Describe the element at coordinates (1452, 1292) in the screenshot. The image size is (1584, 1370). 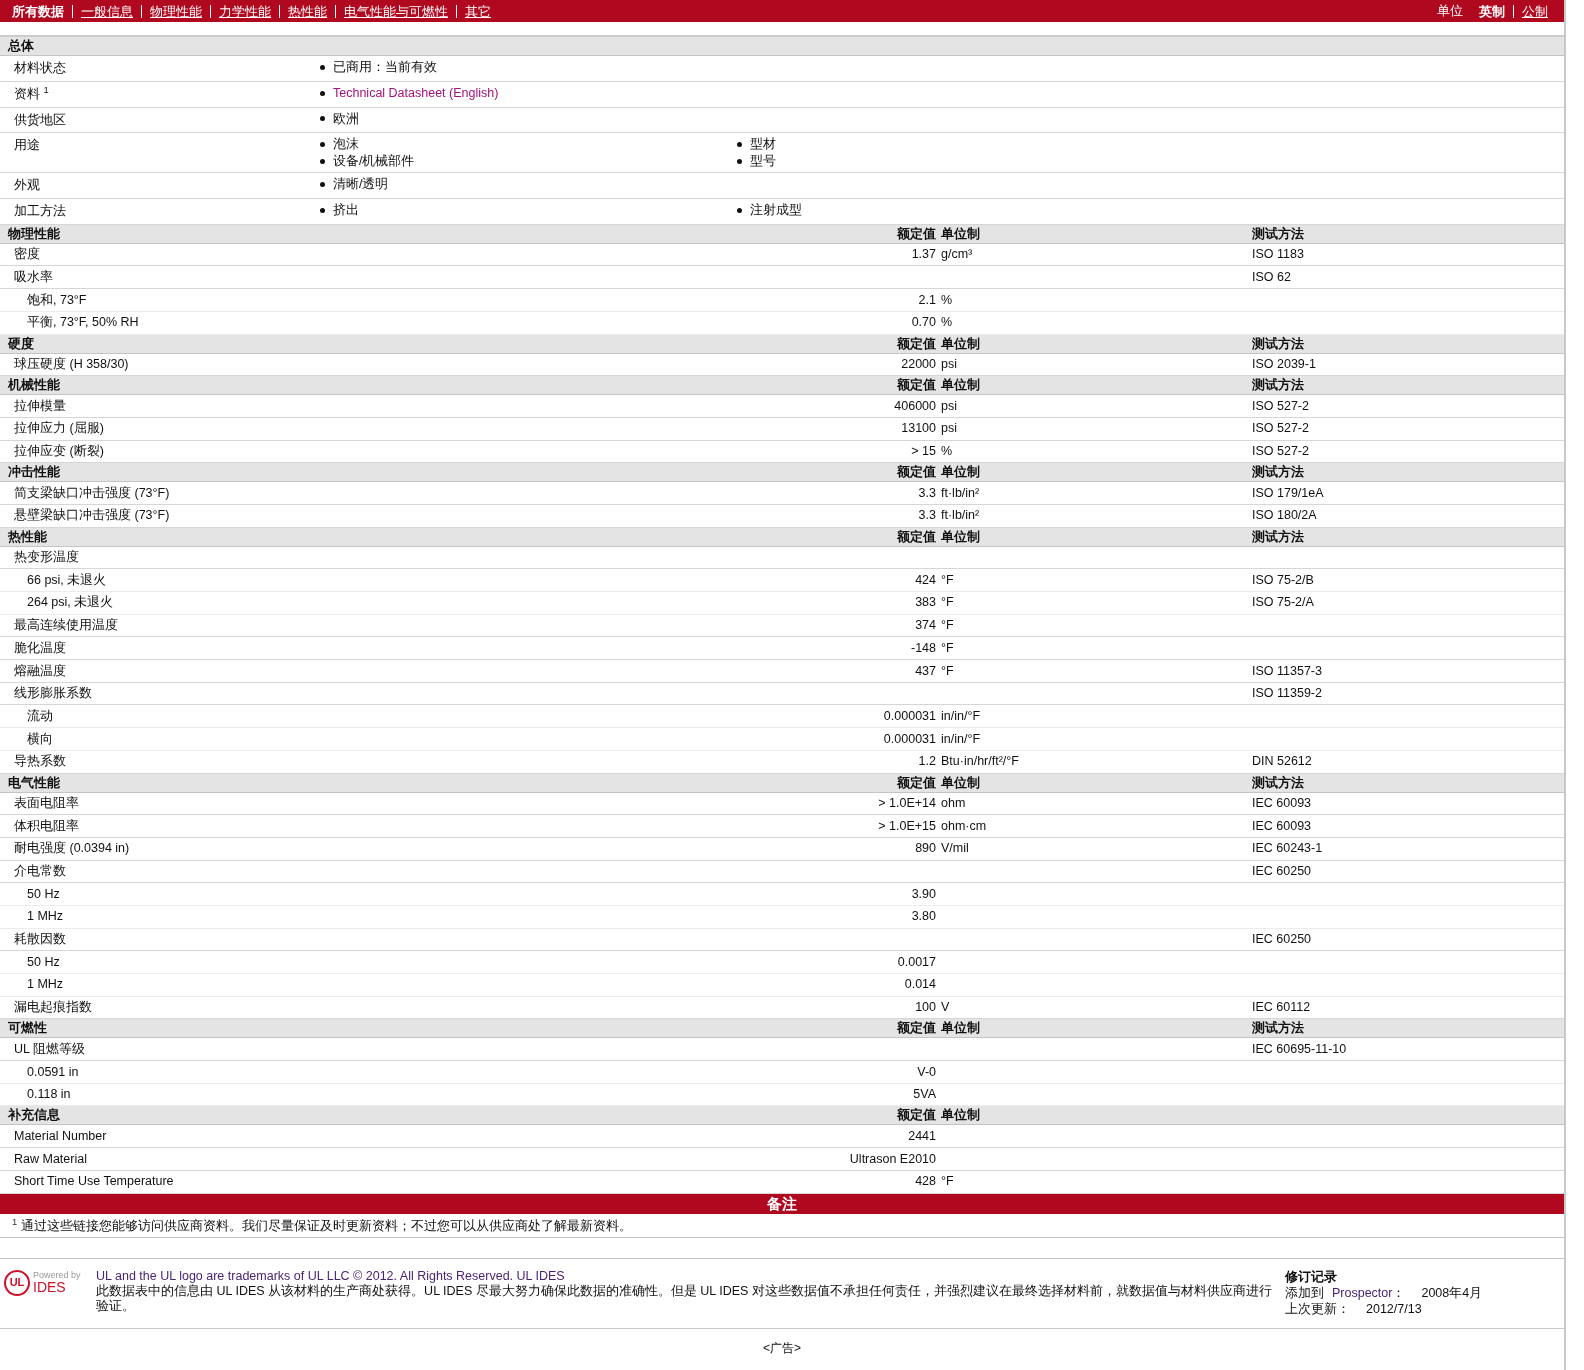
I see `added-date: 2008年4月` at that location.